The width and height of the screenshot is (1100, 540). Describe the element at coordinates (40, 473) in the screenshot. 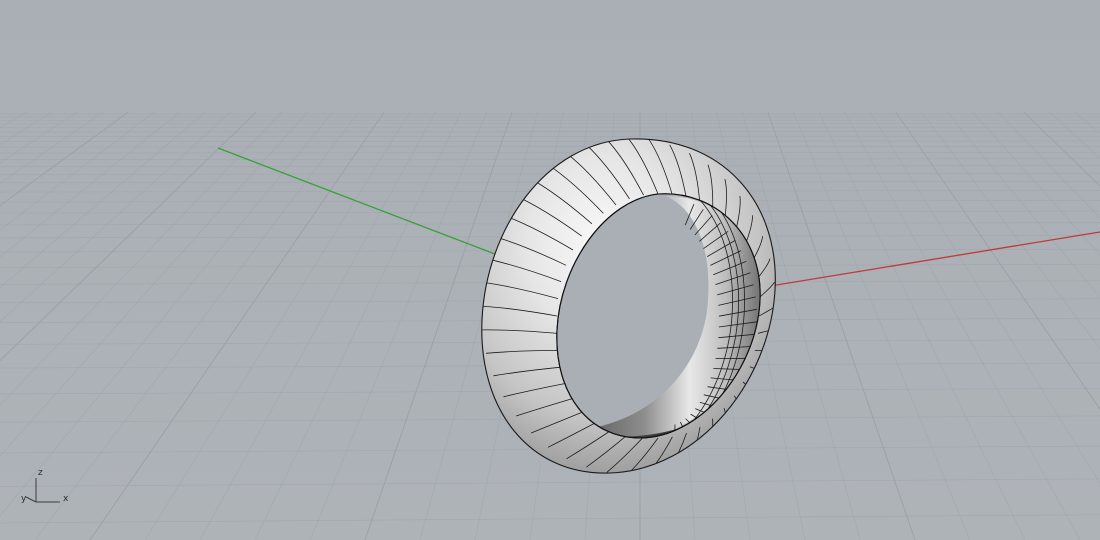

I see `gizmo-z-label: z` at that location.